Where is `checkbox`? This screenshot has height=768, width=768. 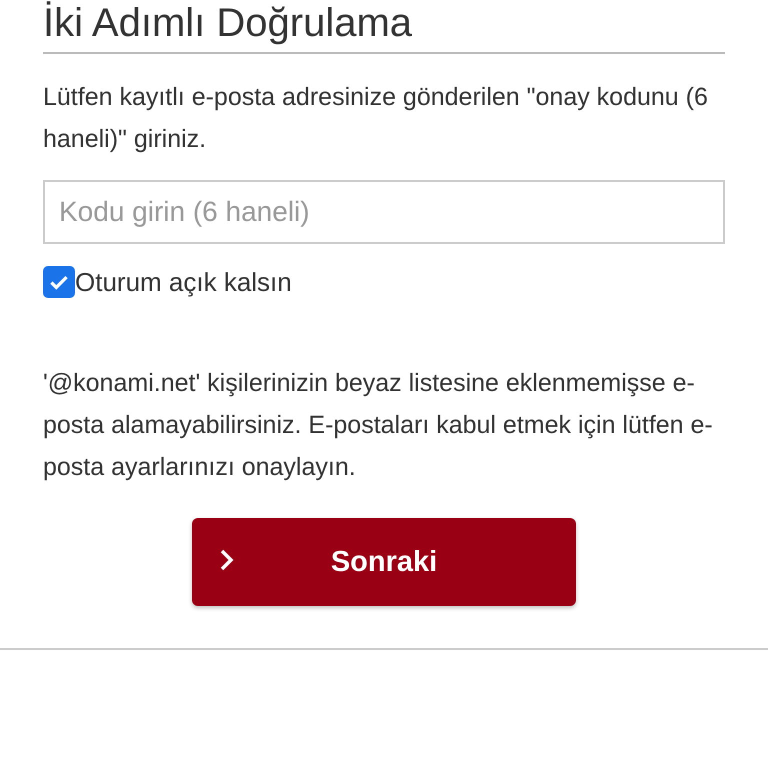
checkbox is located at coordinates (59, 282).